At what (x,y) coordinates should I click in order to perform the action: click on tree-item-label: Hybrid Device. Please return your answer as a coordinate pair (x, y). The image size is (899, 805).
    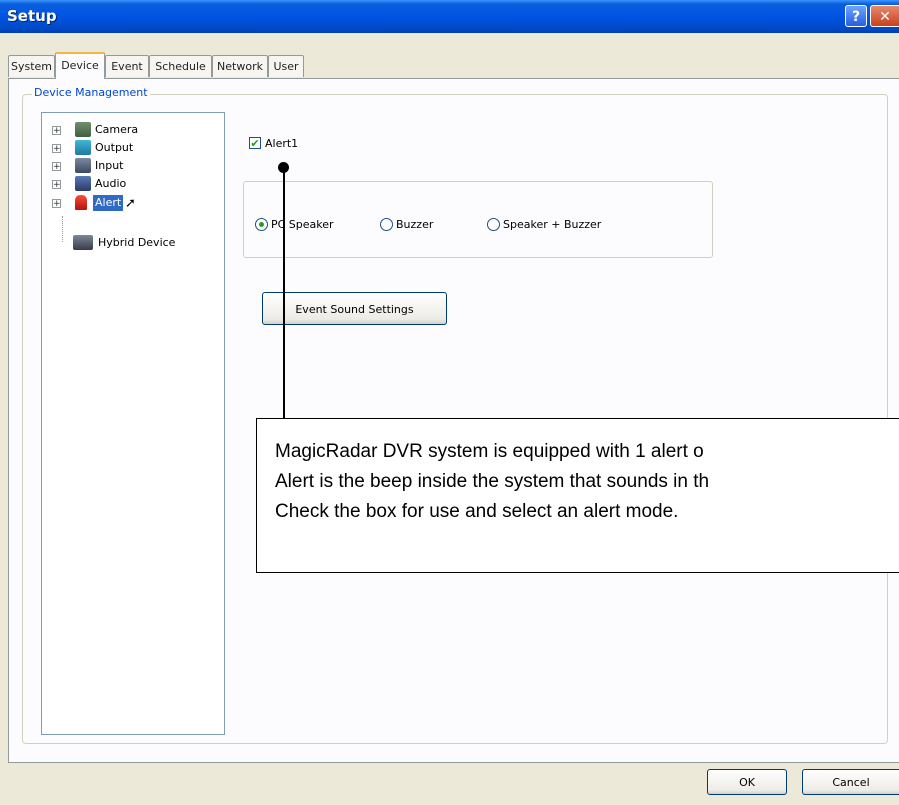
    Looking at the image, I should click on (137, 242).